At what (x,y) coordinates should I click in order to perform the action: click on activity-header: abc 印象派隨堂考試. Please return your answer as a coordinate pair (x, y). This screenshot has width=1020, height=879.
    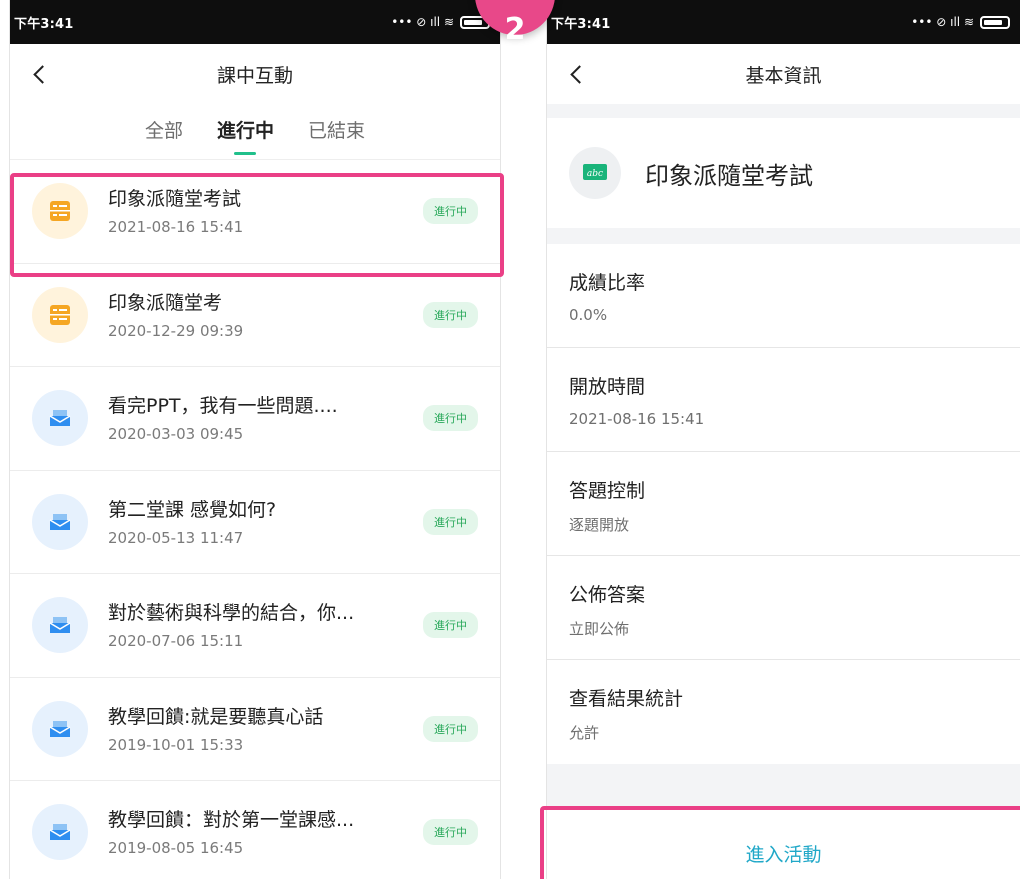
    Looking at the image, I should click on (783, 173).